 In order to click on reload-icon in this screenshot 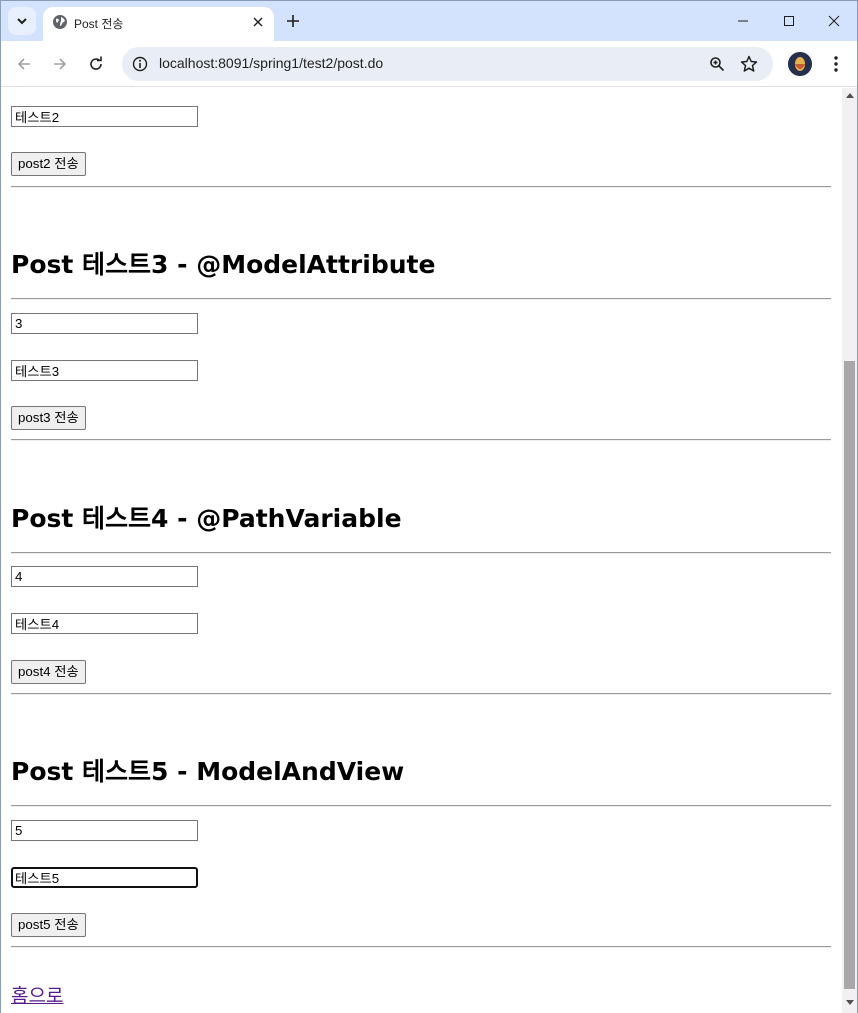, I will do `click(96, 63)`.